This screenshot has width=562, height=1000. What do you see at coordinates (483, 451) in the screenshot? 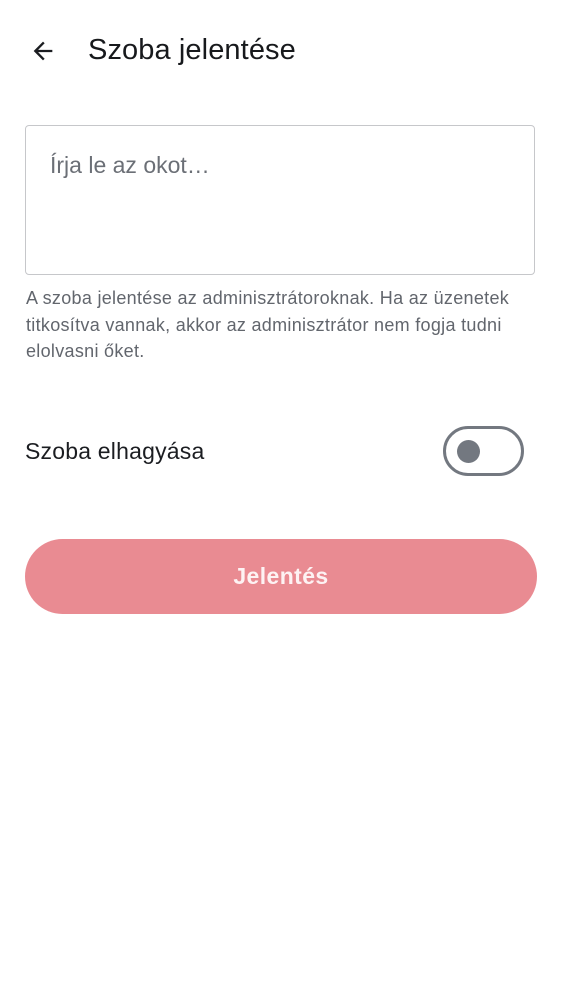
I see `leave-room-toggle` at bounding box center [483, 451].